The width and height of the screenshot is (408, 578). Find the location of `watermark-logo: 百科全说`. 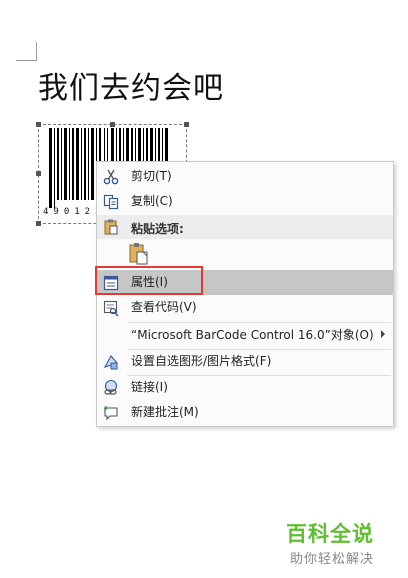

watermark-logo: 百科全说 is located at coordinates (330, 534).